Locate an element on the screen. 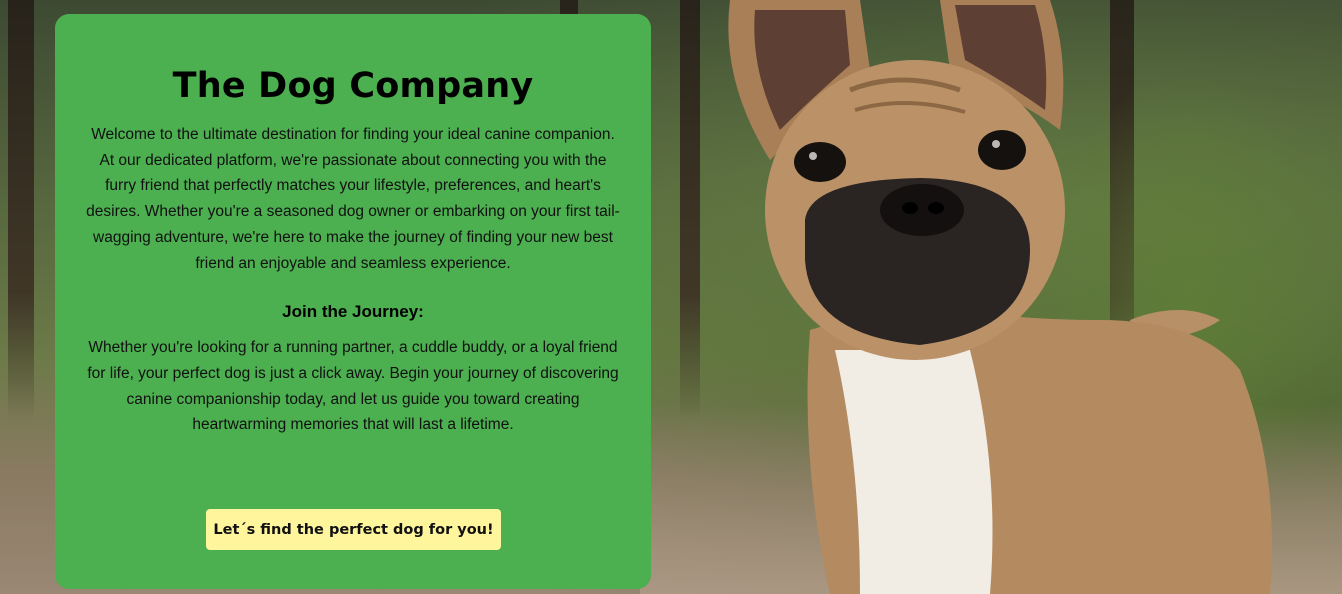 The image size is (1342, 594). find-dog-button: Let´s find the perfect dog for you! is located at coordinates (353, 529).